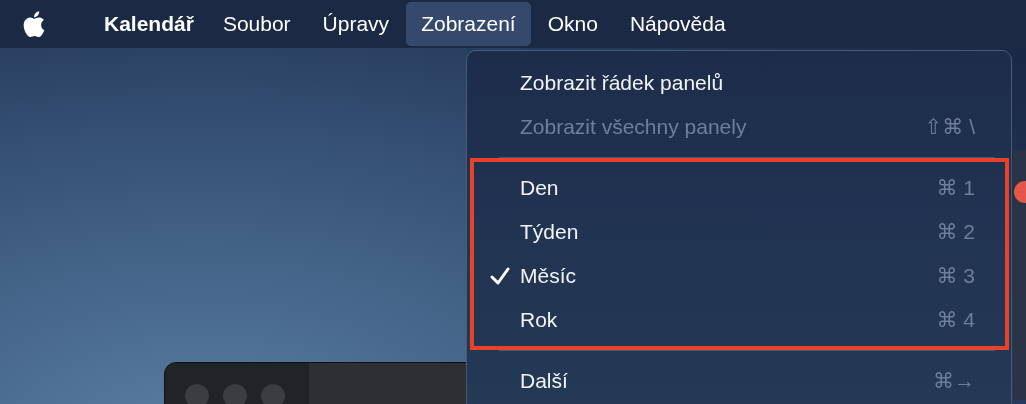 Image resolution: width=1026 pixels, height=404 pixels. Describe the element at coordinates (468, 24) in the screenshot. I see `menu-bar-item: Zobrazení` at that location.